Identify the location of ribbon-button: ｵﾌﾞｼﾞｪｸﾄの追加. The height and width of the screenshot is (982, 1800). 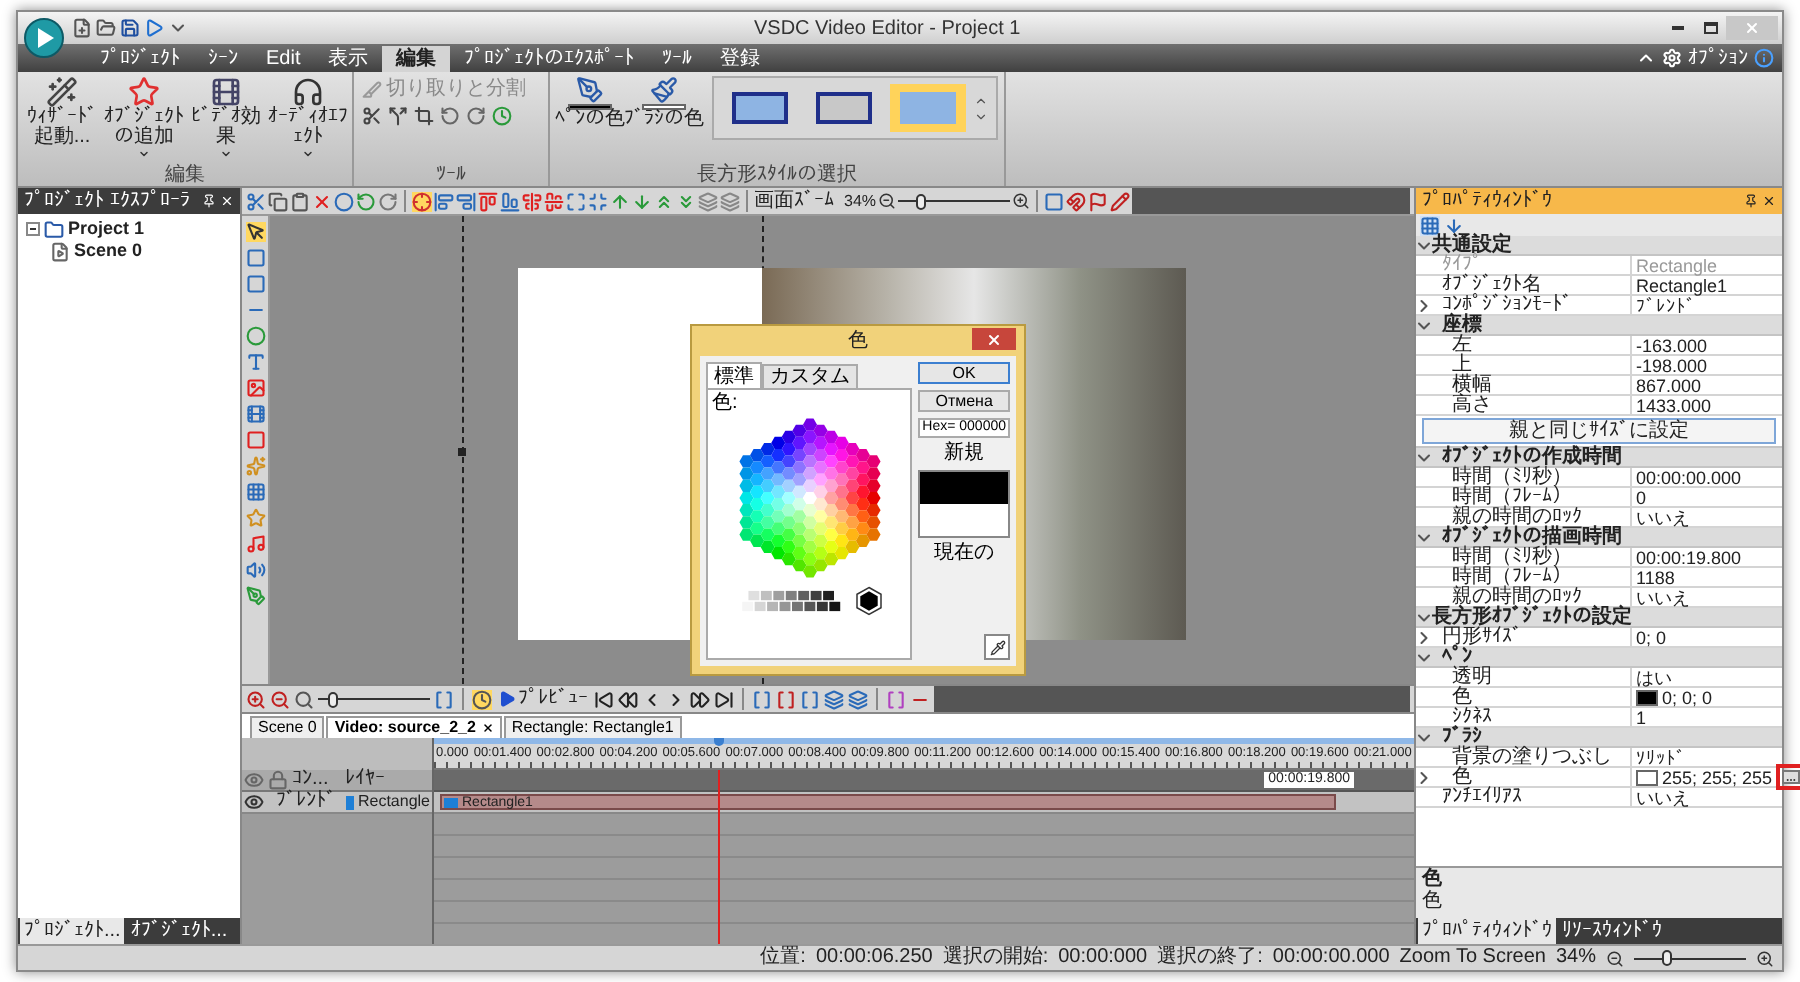
(144, 121).